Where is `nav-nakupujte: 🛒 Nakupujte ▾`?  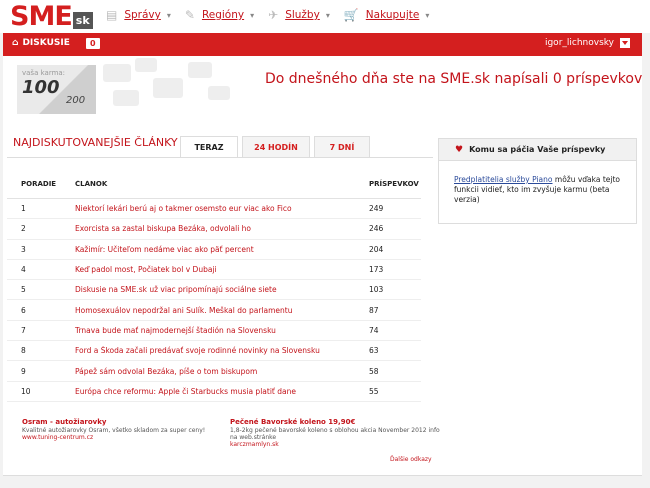 nav-nakupujte: 🛒 Nakupujte ▾ is located at coordinates (386, 15).